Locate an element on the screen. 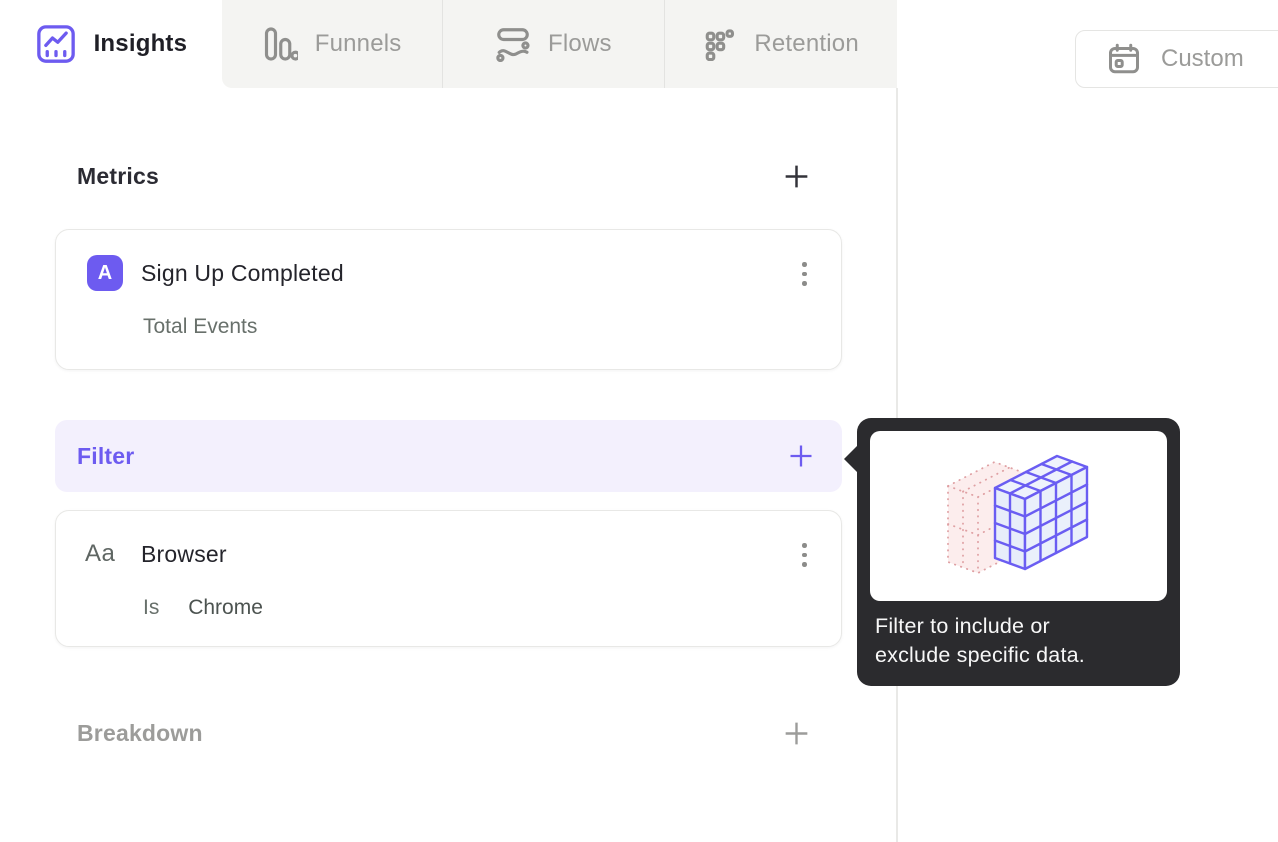  add-filter-plus-icon is located at coordinates (801, 456).